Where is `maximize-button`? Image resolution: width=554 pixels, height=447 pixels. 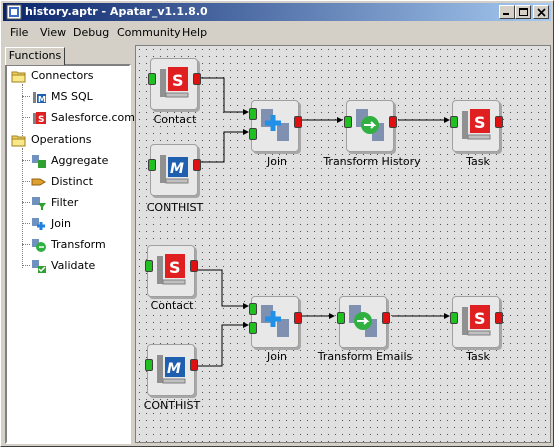
maximize-button is located at coordinates (523, 12).